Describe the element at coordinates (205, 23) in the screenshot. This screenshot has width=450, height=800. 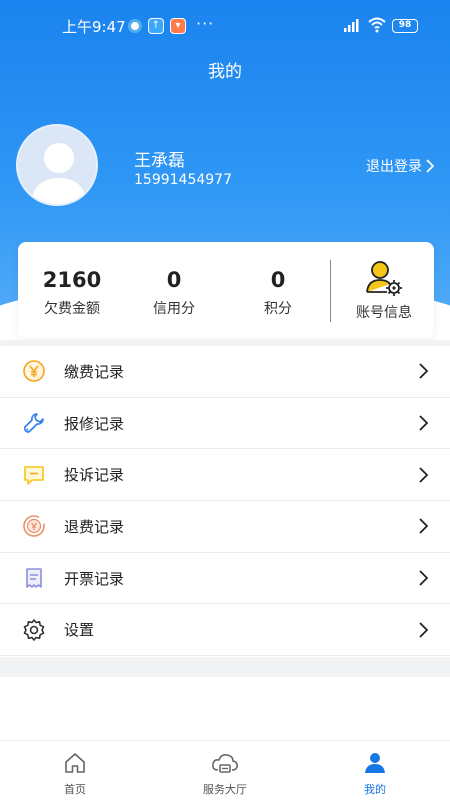
I see `more-notifications-icon: ···` at that location.